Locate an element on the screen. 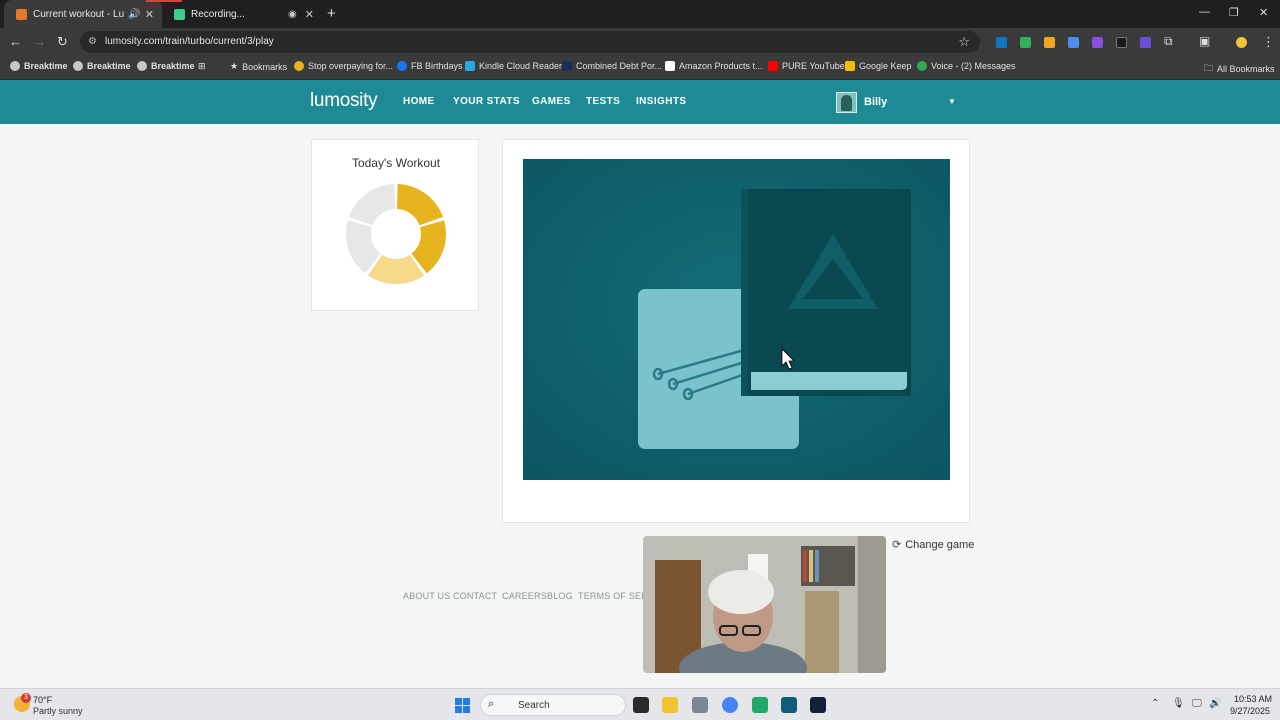  weather-condition: Partly sunny is located at coordinates (58, 711).